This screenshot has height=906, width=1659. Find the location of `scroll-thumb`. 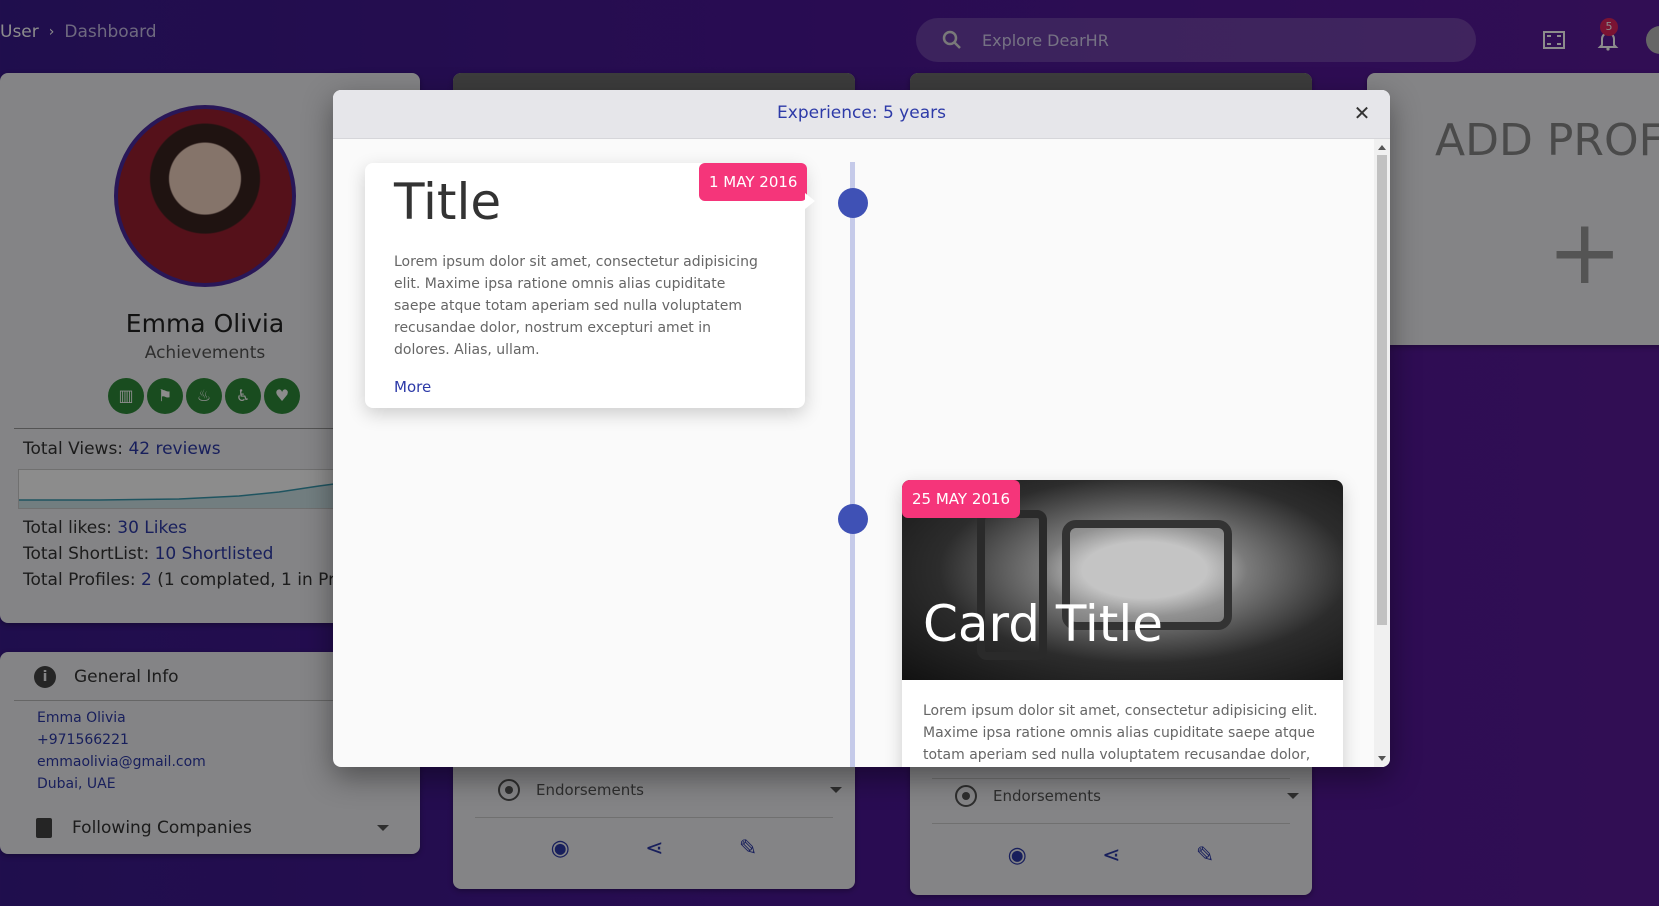

scroll-thumb is located at coordinates (1382, 390).